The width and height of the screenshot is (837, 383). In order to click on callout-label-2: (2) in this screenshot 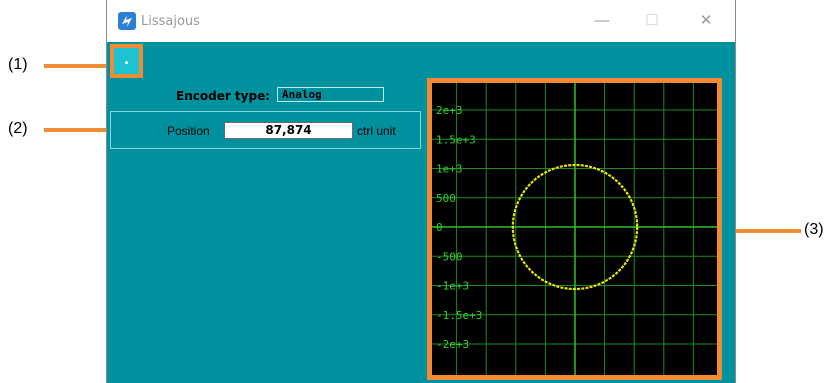, I will do `click(18, 128)`.